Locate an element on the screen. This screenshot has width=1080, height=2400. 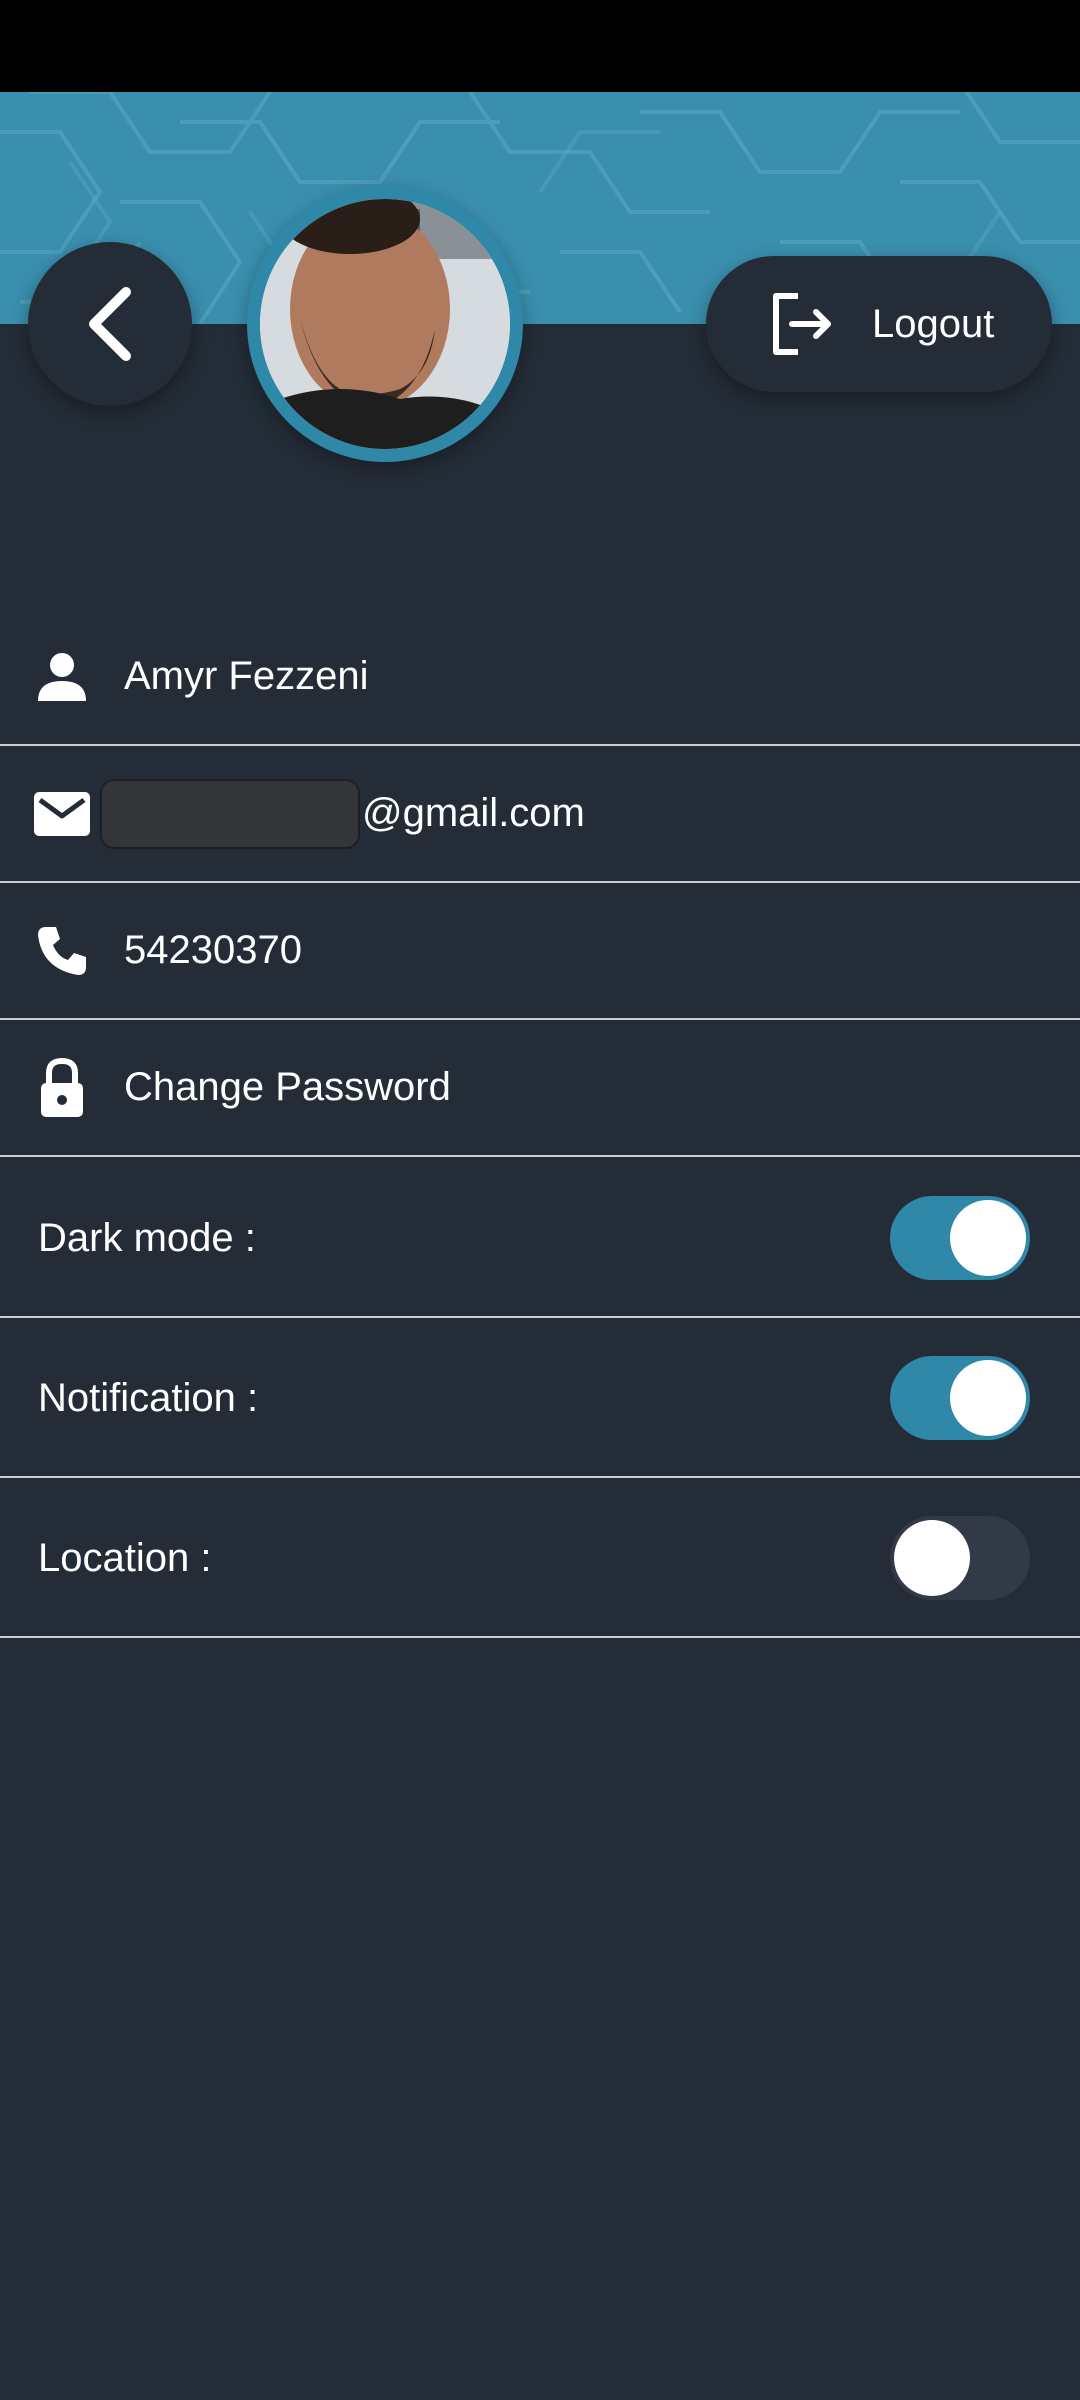
avatar-photo is located at coordinates (385, 324).